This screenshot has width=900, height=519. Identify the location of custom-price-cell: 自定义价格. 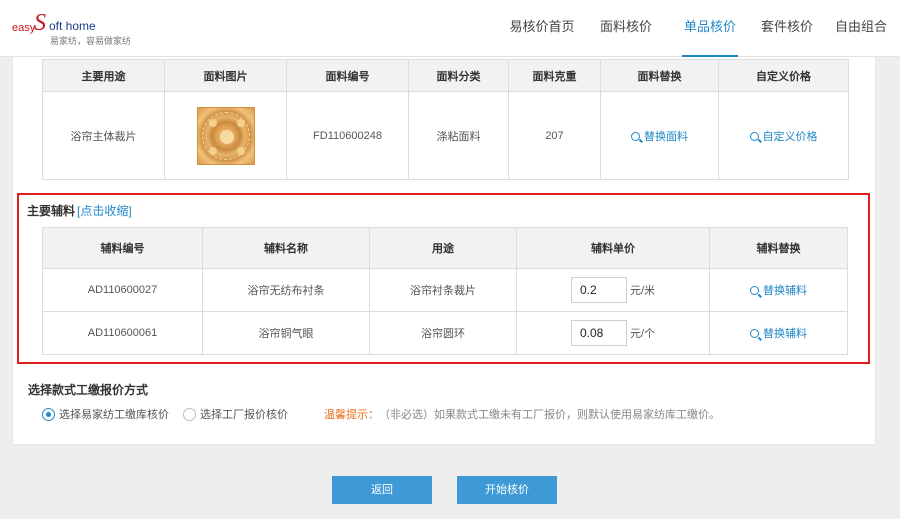
(783, 135).